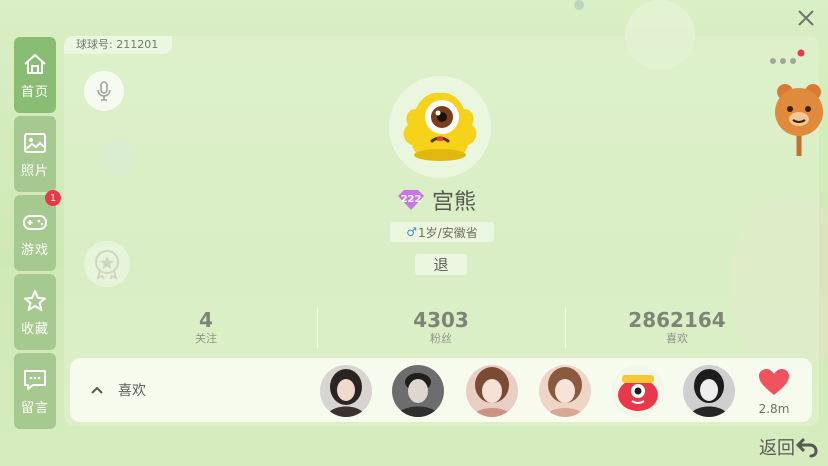 The image size is (828, 466). Describe the element at coordinates (35, 379) in the screenshot. I see `message-icon` at that location.